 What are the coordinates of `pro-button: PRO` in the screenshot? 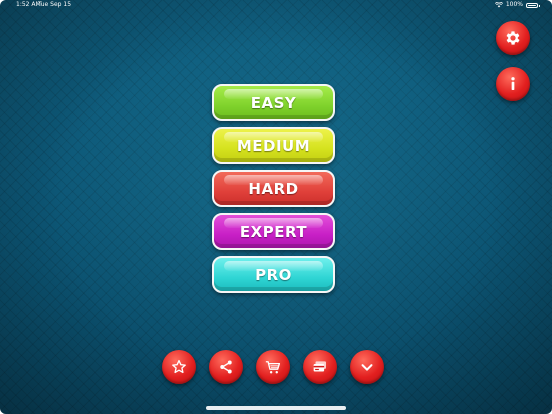 It's located at (273, 274).